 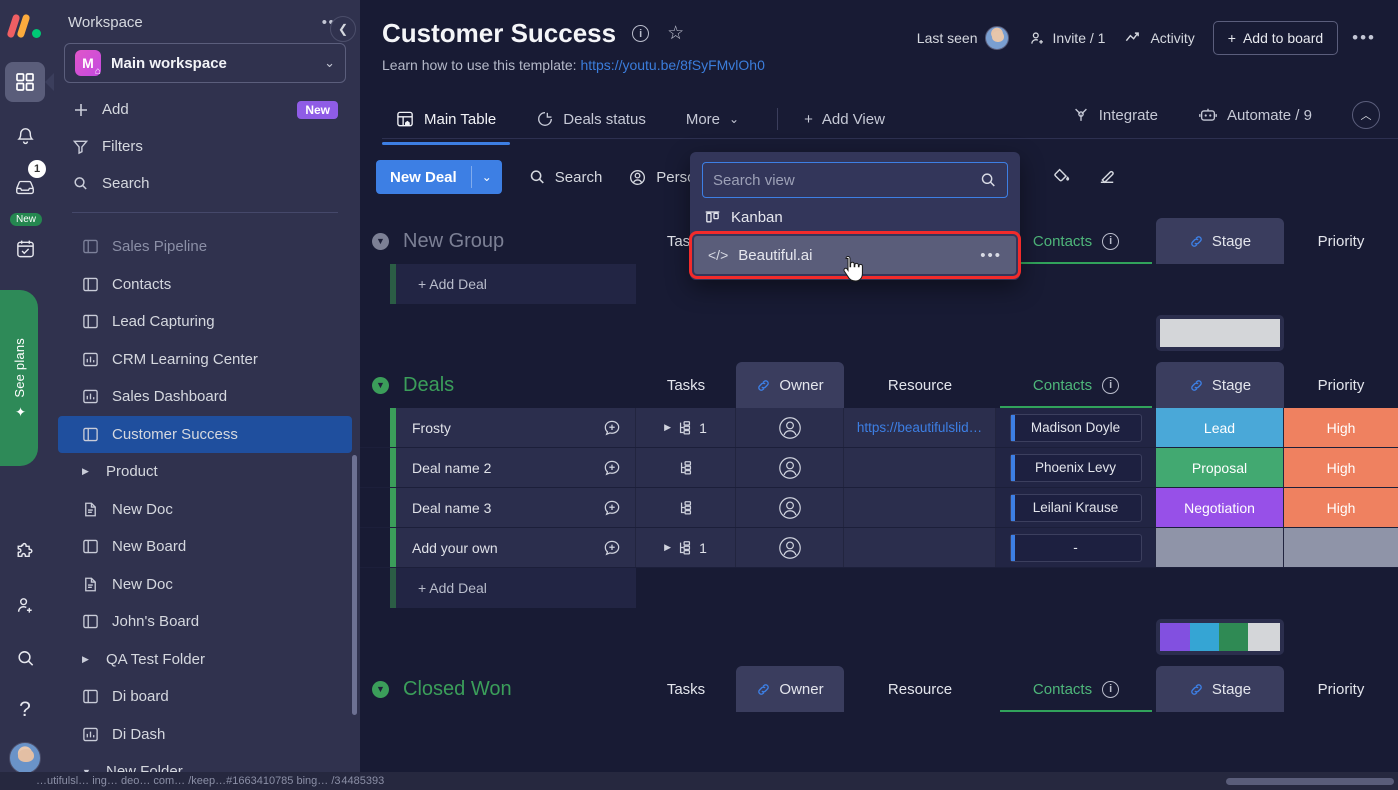 I want to click on table-row: Add your own ▶ 1 -, so click(x=879, y=548).